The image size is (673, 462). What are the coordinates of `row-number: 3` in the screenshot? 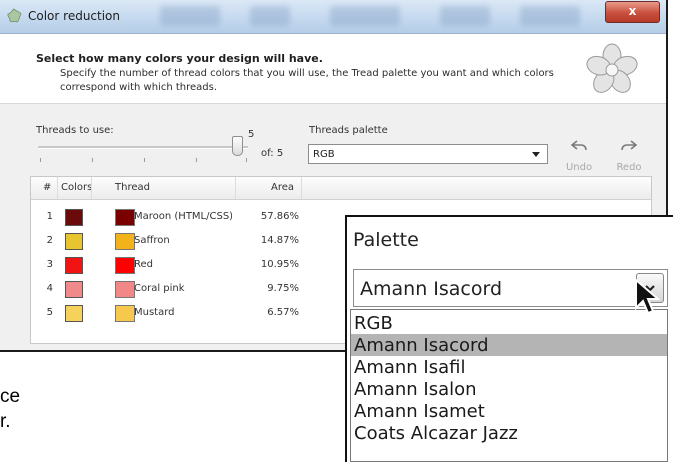 It's located at (49, 264).